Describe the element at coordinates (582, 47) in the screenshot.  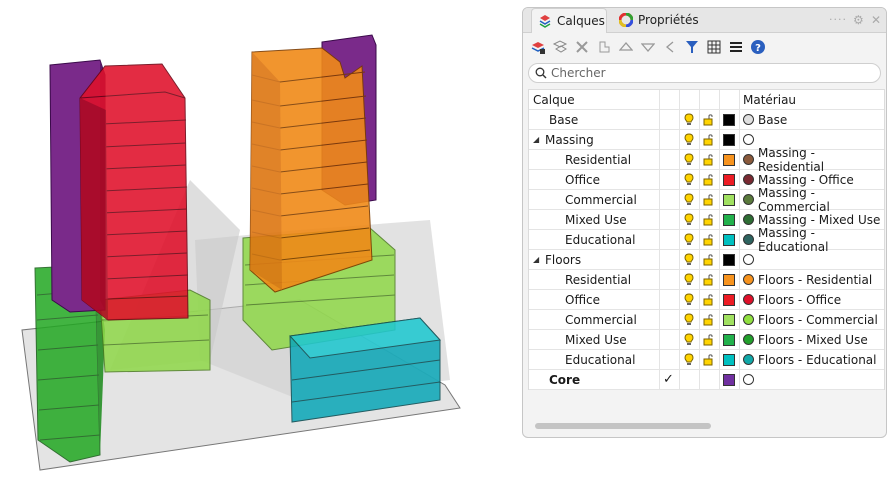
I see `delete-icon` at that location.